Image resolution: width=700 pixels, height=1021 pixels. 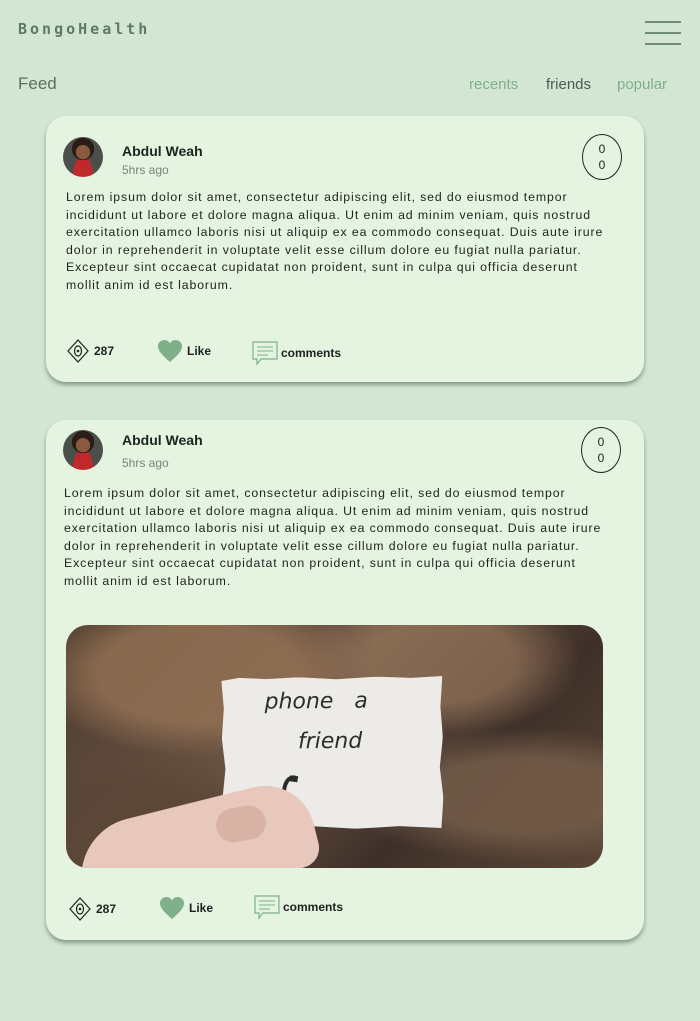 What do you see at coordinates (568, 84) in the screenshot?
I see `tab-friends: friends` at bounding box center [568, 84].